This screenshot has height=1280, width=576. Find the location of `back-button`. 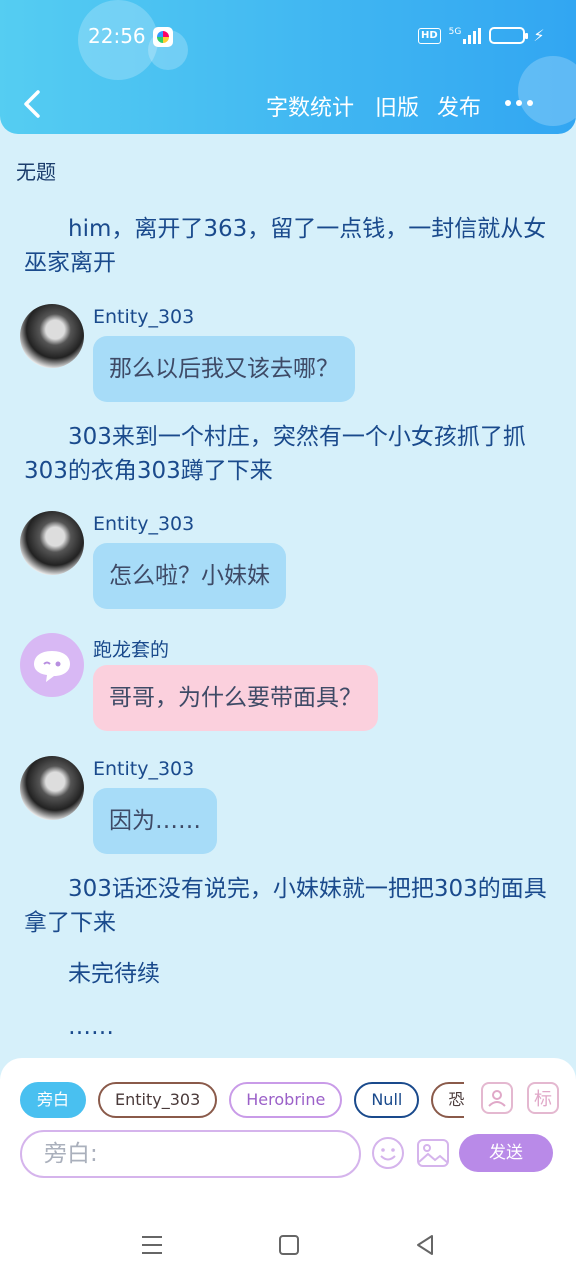

back-button is located at coordinates (34, 104).